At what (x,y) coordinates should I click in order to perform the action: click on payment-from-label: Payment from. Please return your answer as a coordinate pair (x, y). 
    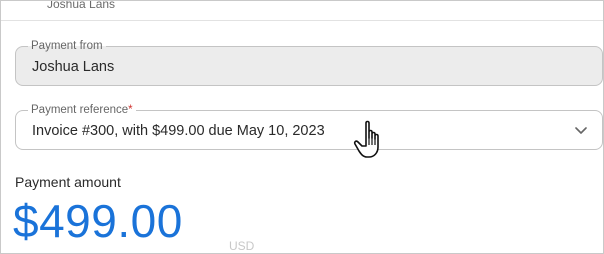
    Looking at the image, I should click on (67, 46).